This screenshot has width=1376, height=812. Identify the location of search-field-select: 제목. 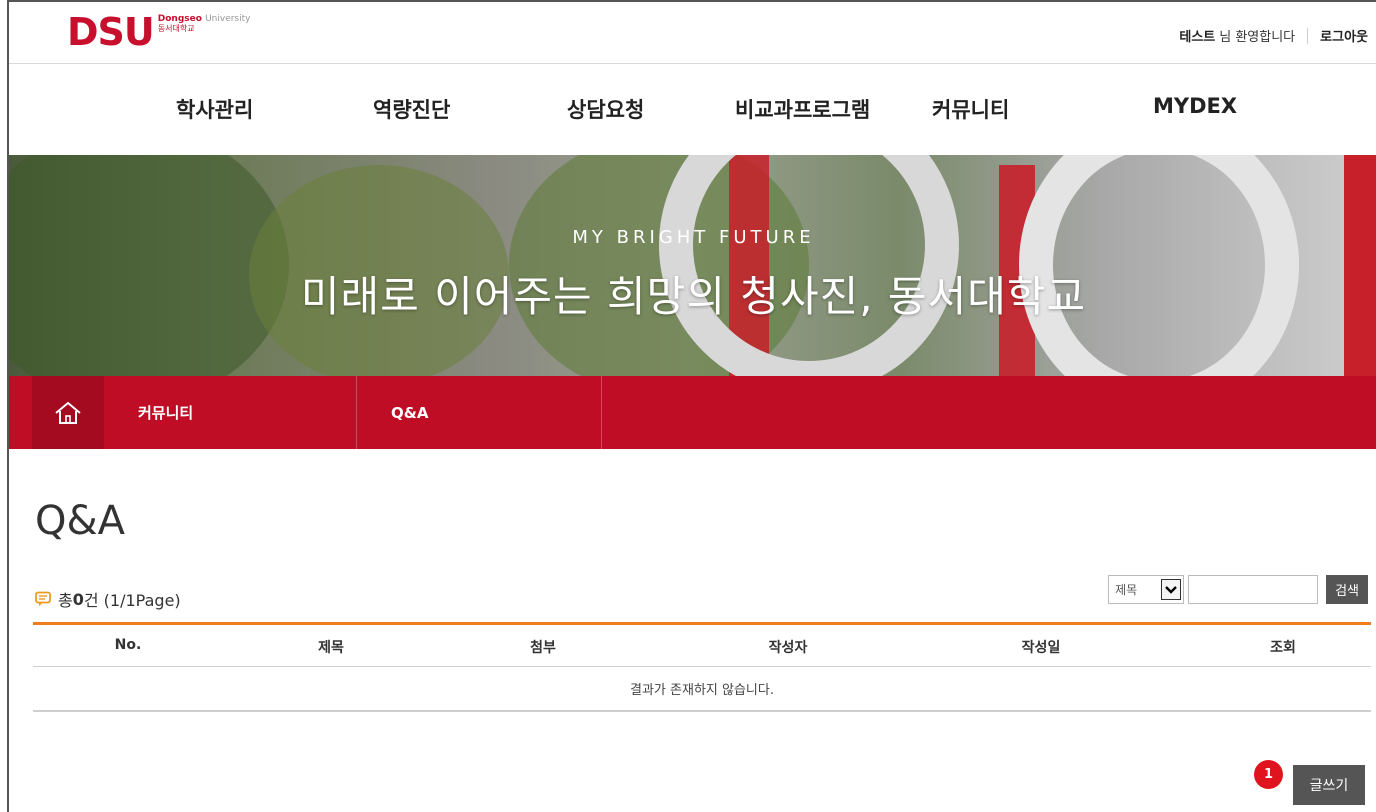
(1146, 589).